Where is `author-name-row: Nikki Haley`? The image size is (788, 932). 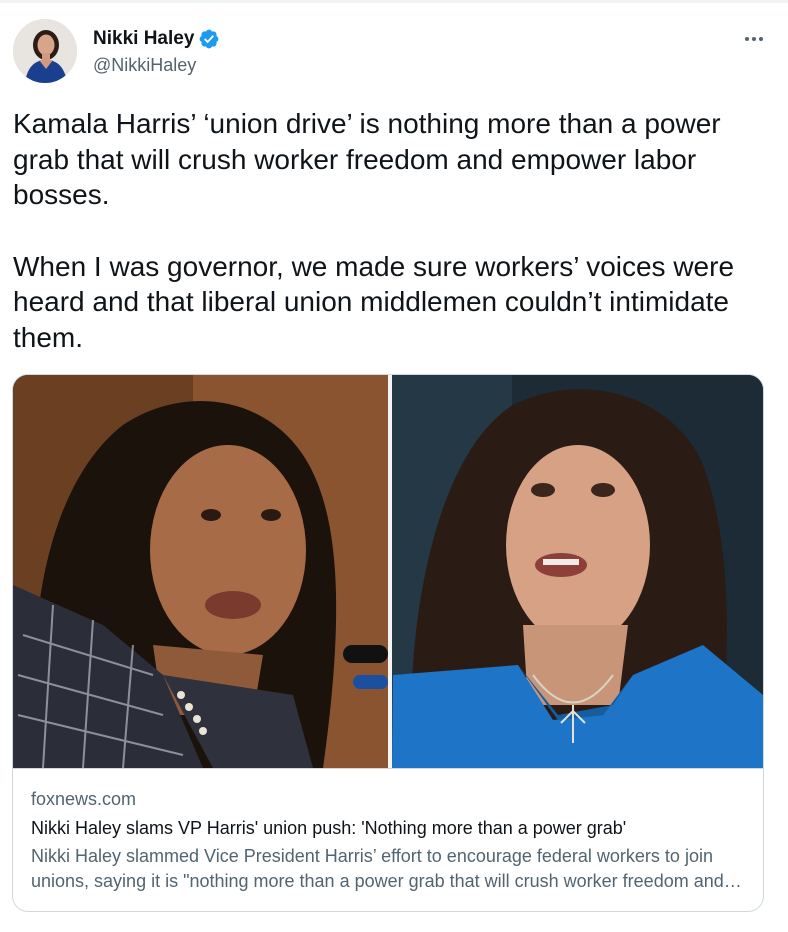
author-name-row: Nikki Haley is located at coordinates (156, 39).